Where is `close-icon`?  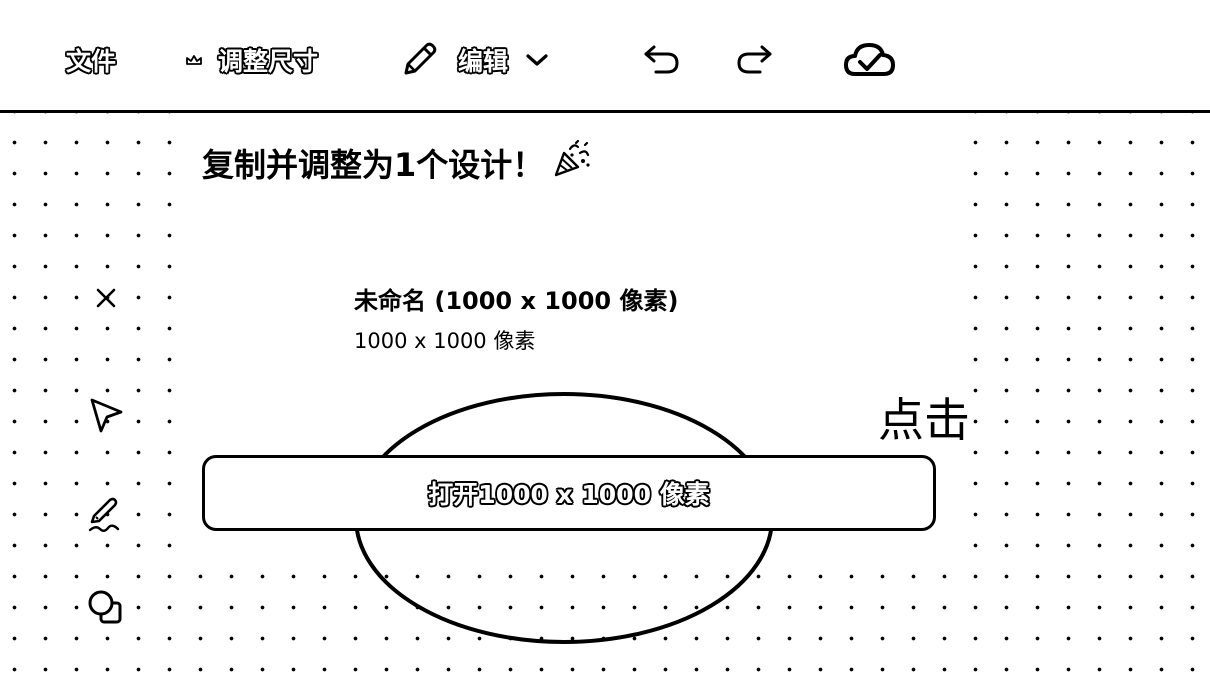
close-icon is located at coordinates (106, 300).